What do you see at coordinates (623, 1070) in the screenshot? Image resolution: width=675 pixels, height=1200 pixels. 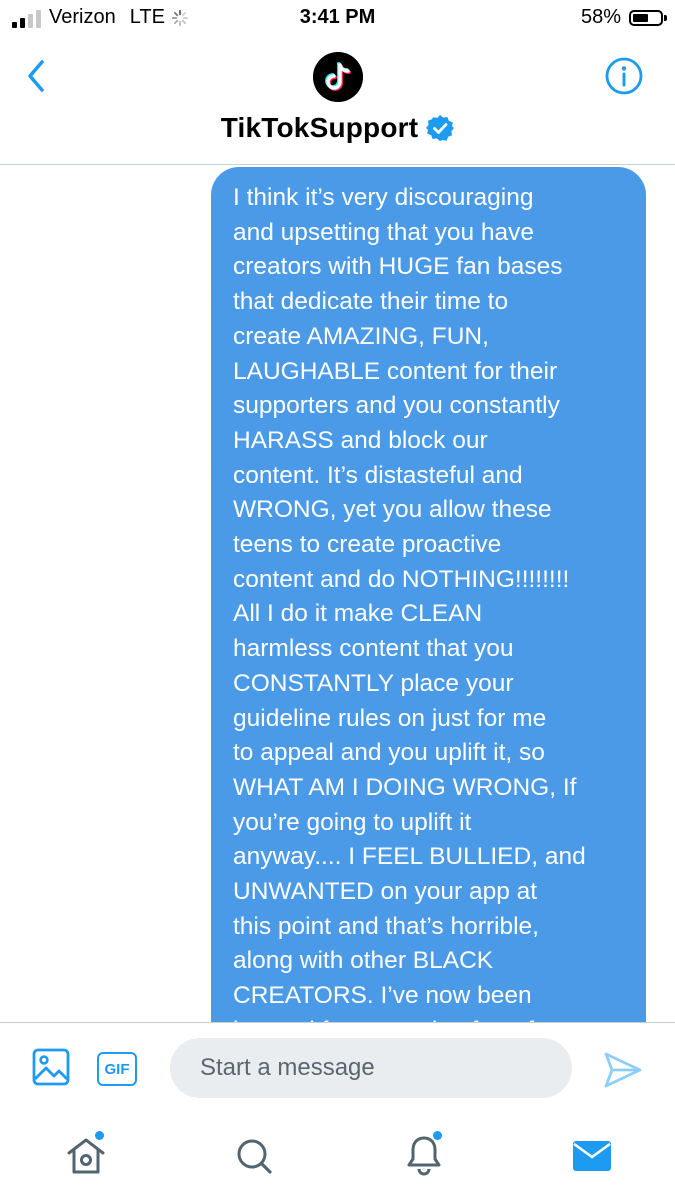 I see `send-icon` at bounding box center [623, 1070].